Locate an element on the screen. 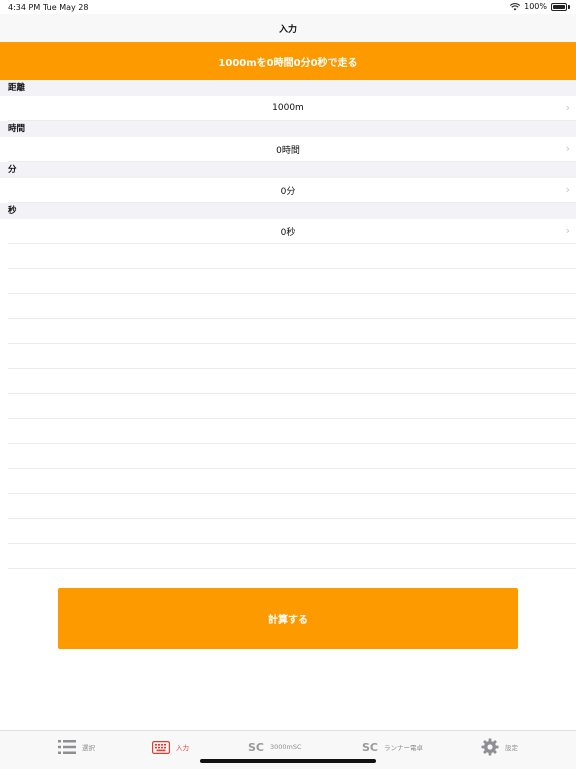 This screenshot has width=576, height=769. calculate-button: 計算する is located at coordinates (288, 618).